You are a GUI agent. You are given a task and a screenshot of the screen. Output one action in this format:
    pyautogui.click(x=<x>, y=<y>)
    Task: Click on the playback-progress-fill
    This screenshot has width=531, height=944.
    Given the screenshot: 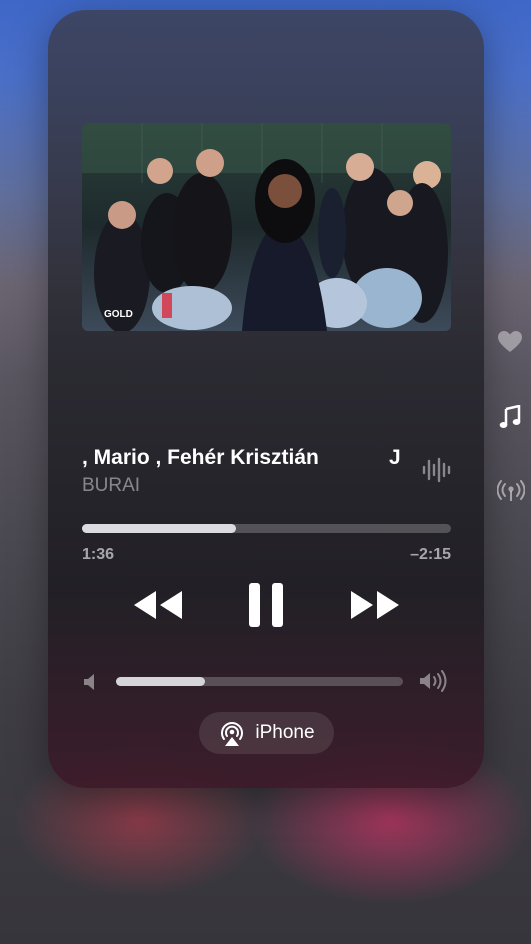 What is the action you would take?
    pyautogui.click(x=159, y=528)
    